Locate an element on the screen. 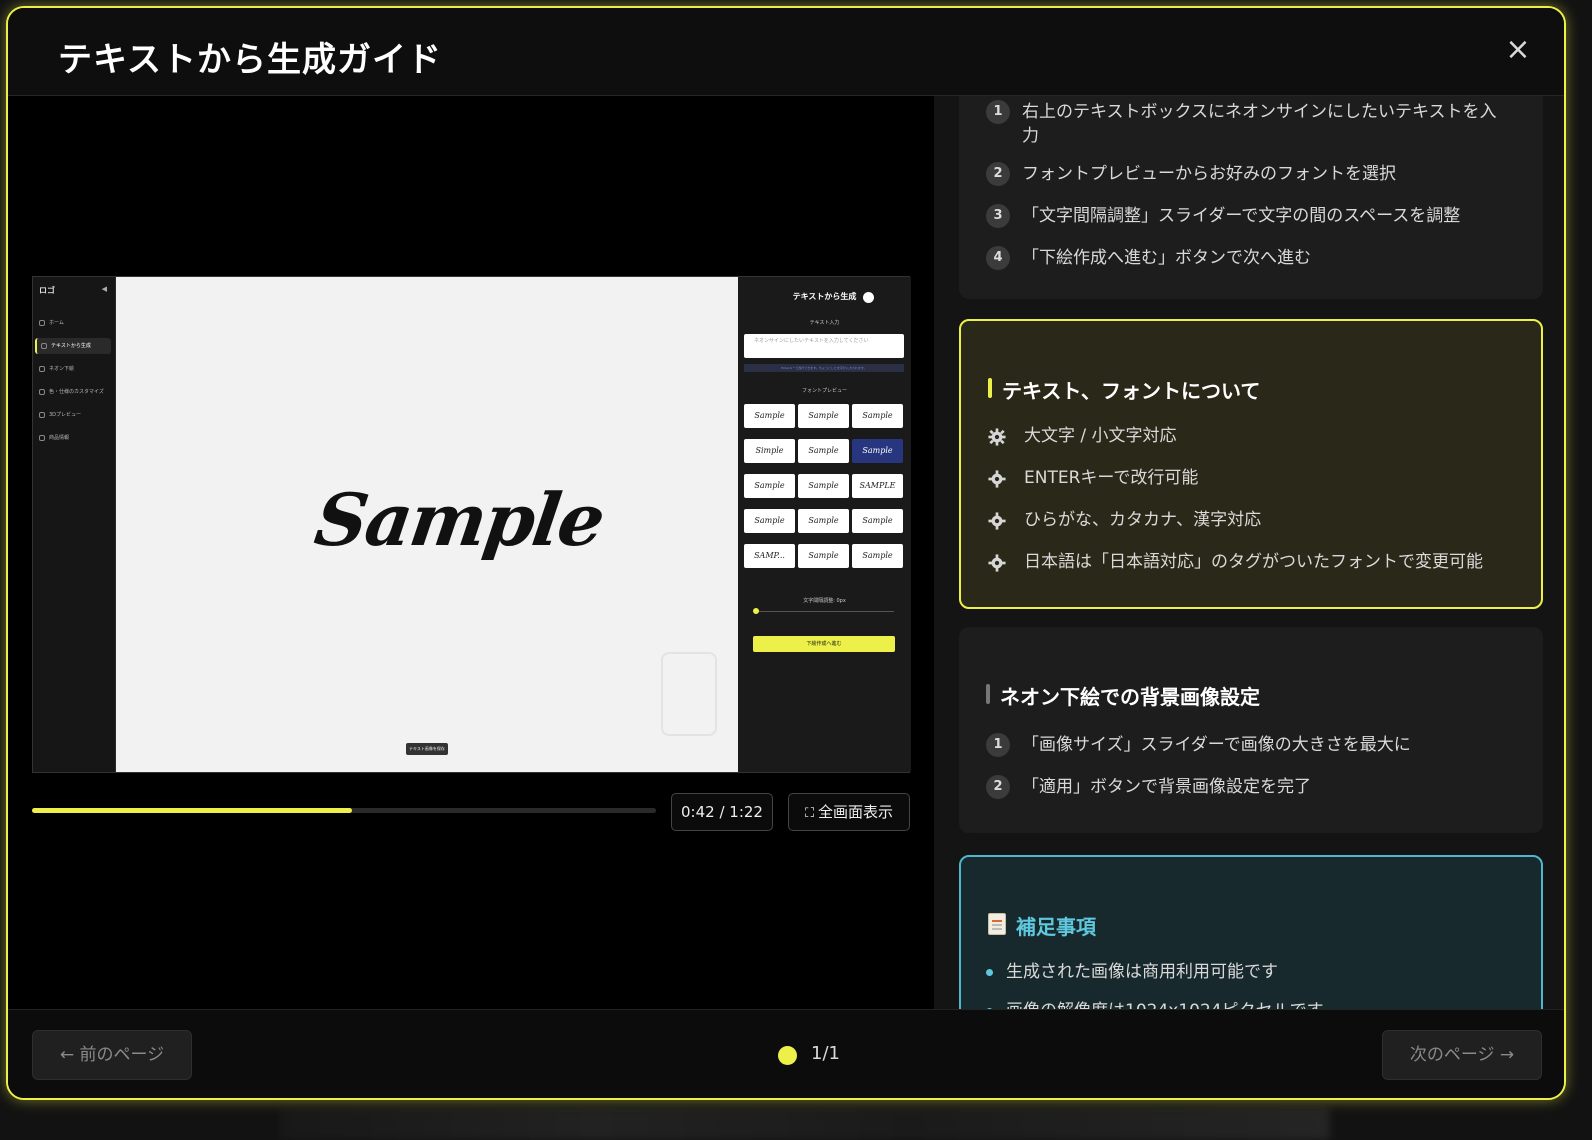  pencil-icon is located at coordinates (42, 369).